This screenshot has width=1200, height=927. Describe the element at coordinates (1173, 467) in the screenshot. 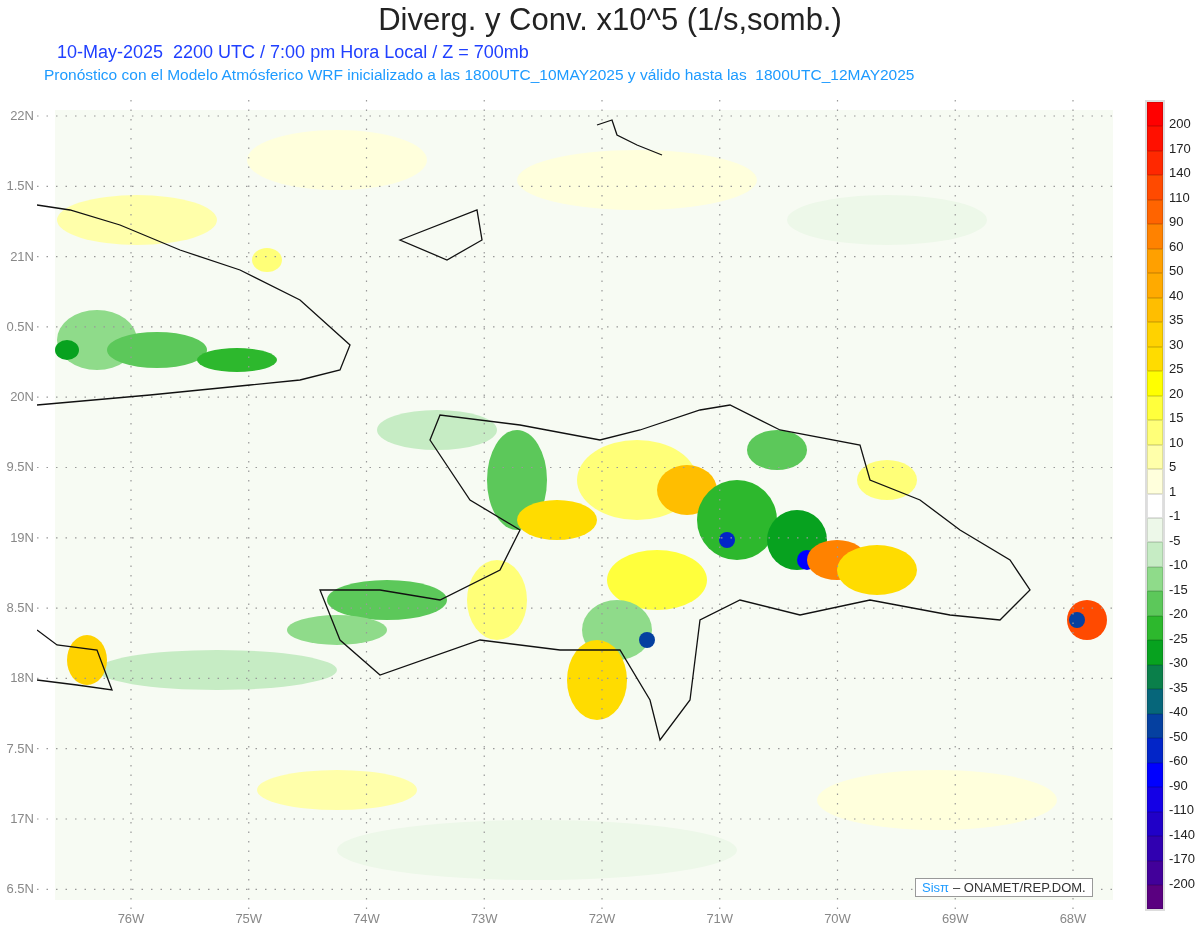

I see `color-scale-label: 5` at that location.